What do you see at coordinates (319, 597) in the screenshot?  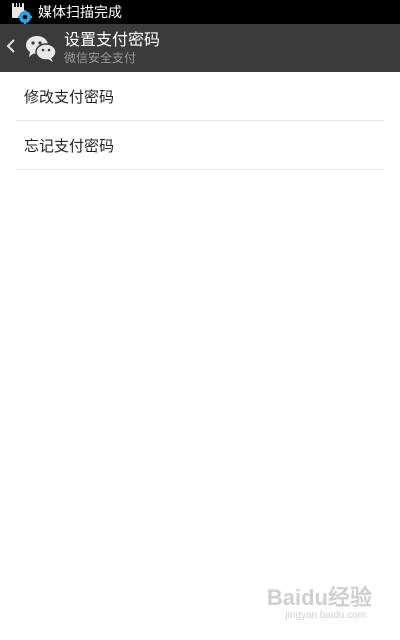 I see `watermark-main: Baidu经验` at bounding box center [319, 597].